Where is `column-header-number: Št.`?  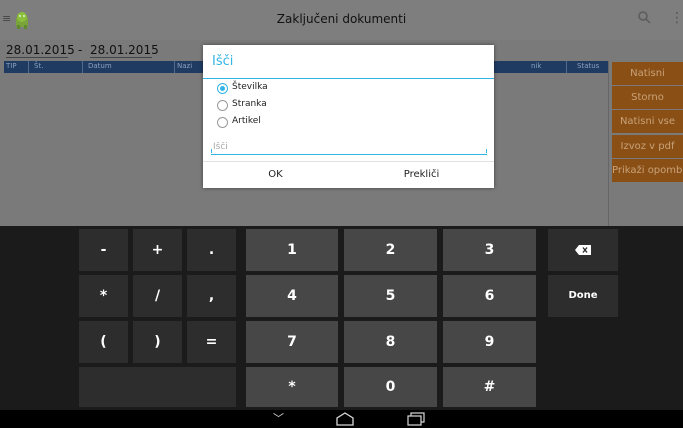
column-header-number: Št. is located at coordinates (38, 66).